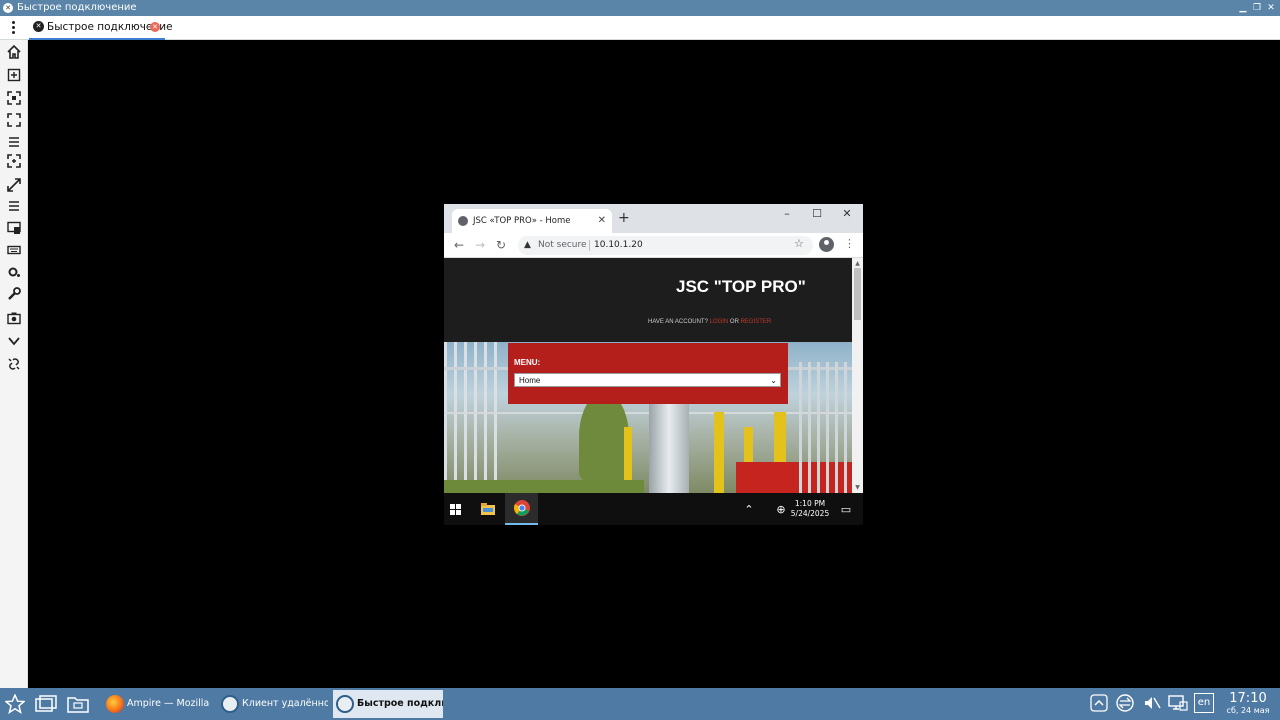 This screenshot has width=1280, height=720. Describe the element at coordinates (810, 503) in the screenshot. I see `remote-time: 1:10 PM` at that location.